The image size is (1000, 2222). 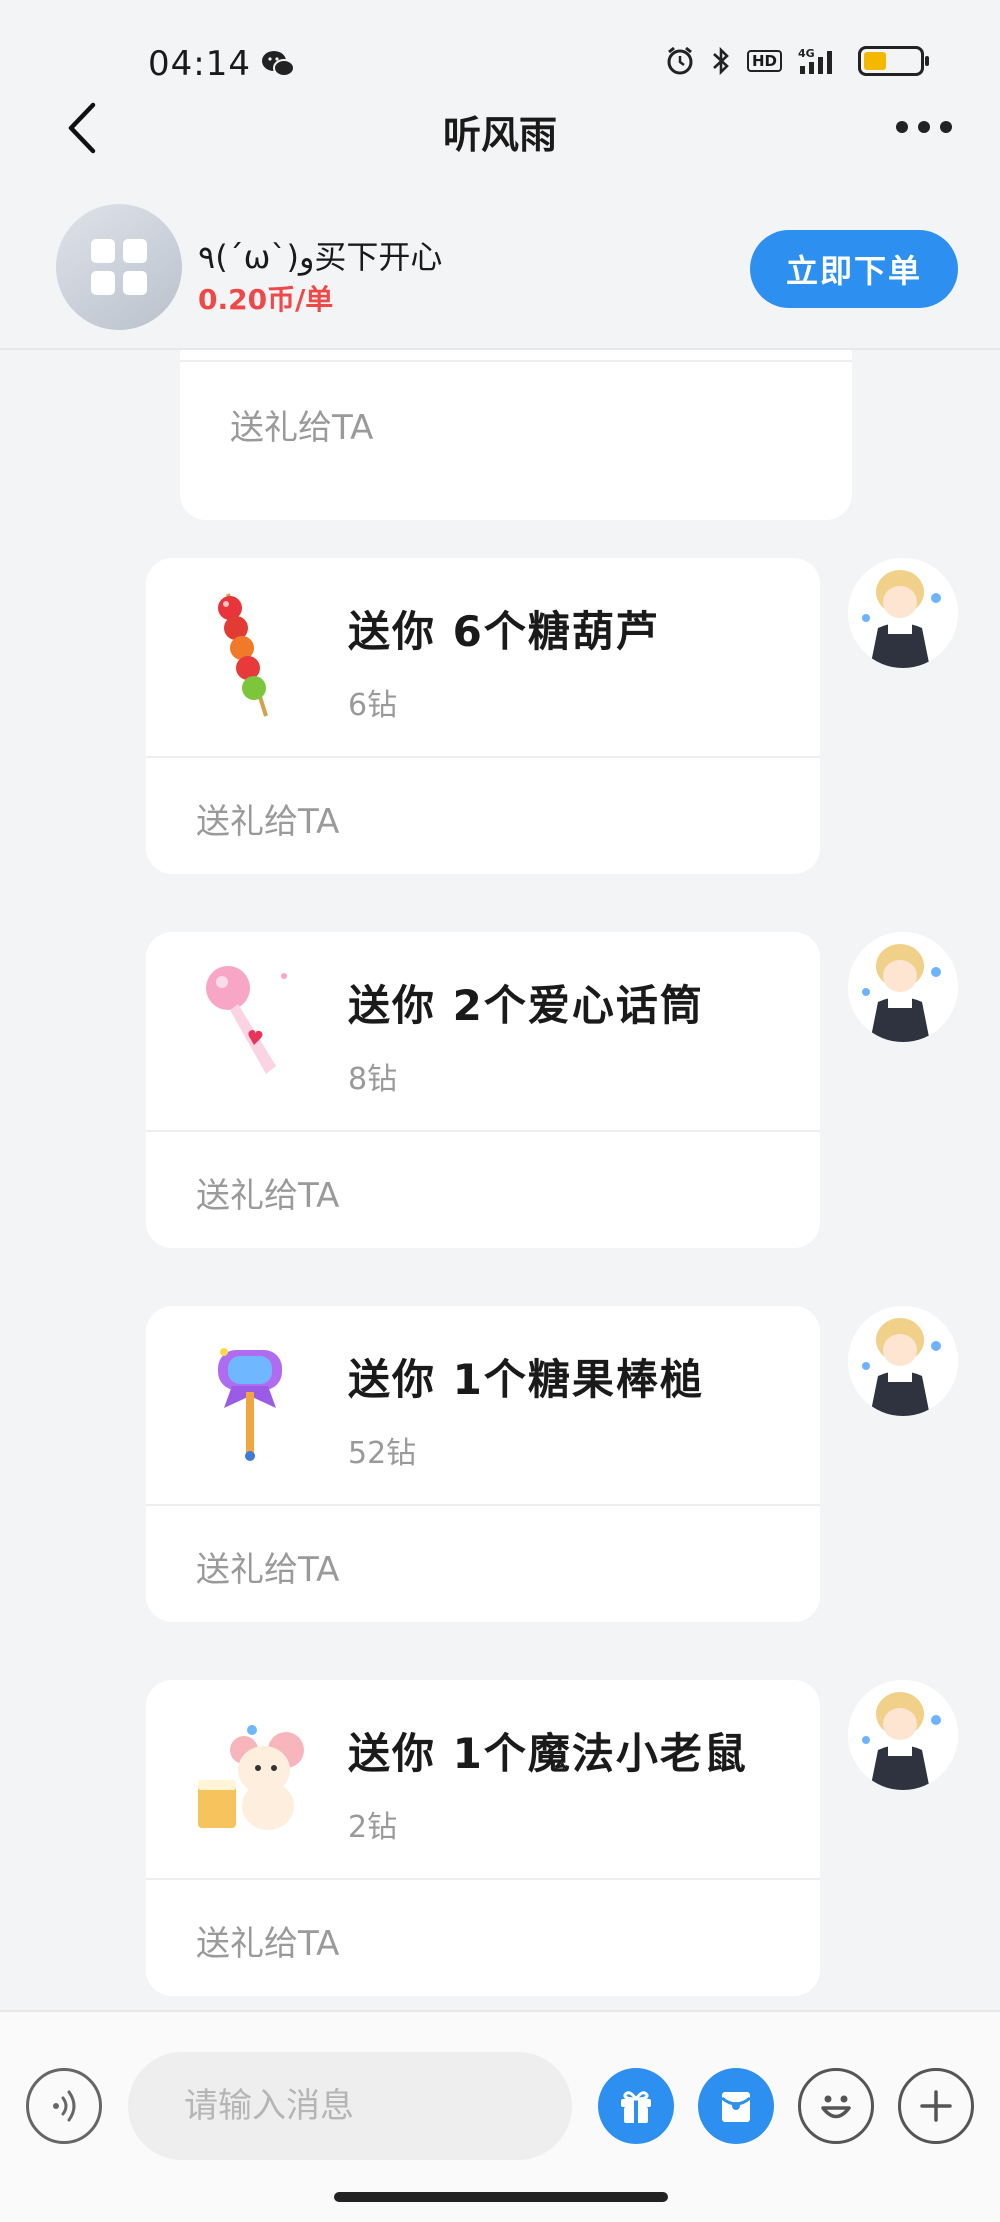 I want to click on gift-price: 52钻, so click(x=382, y=1453).